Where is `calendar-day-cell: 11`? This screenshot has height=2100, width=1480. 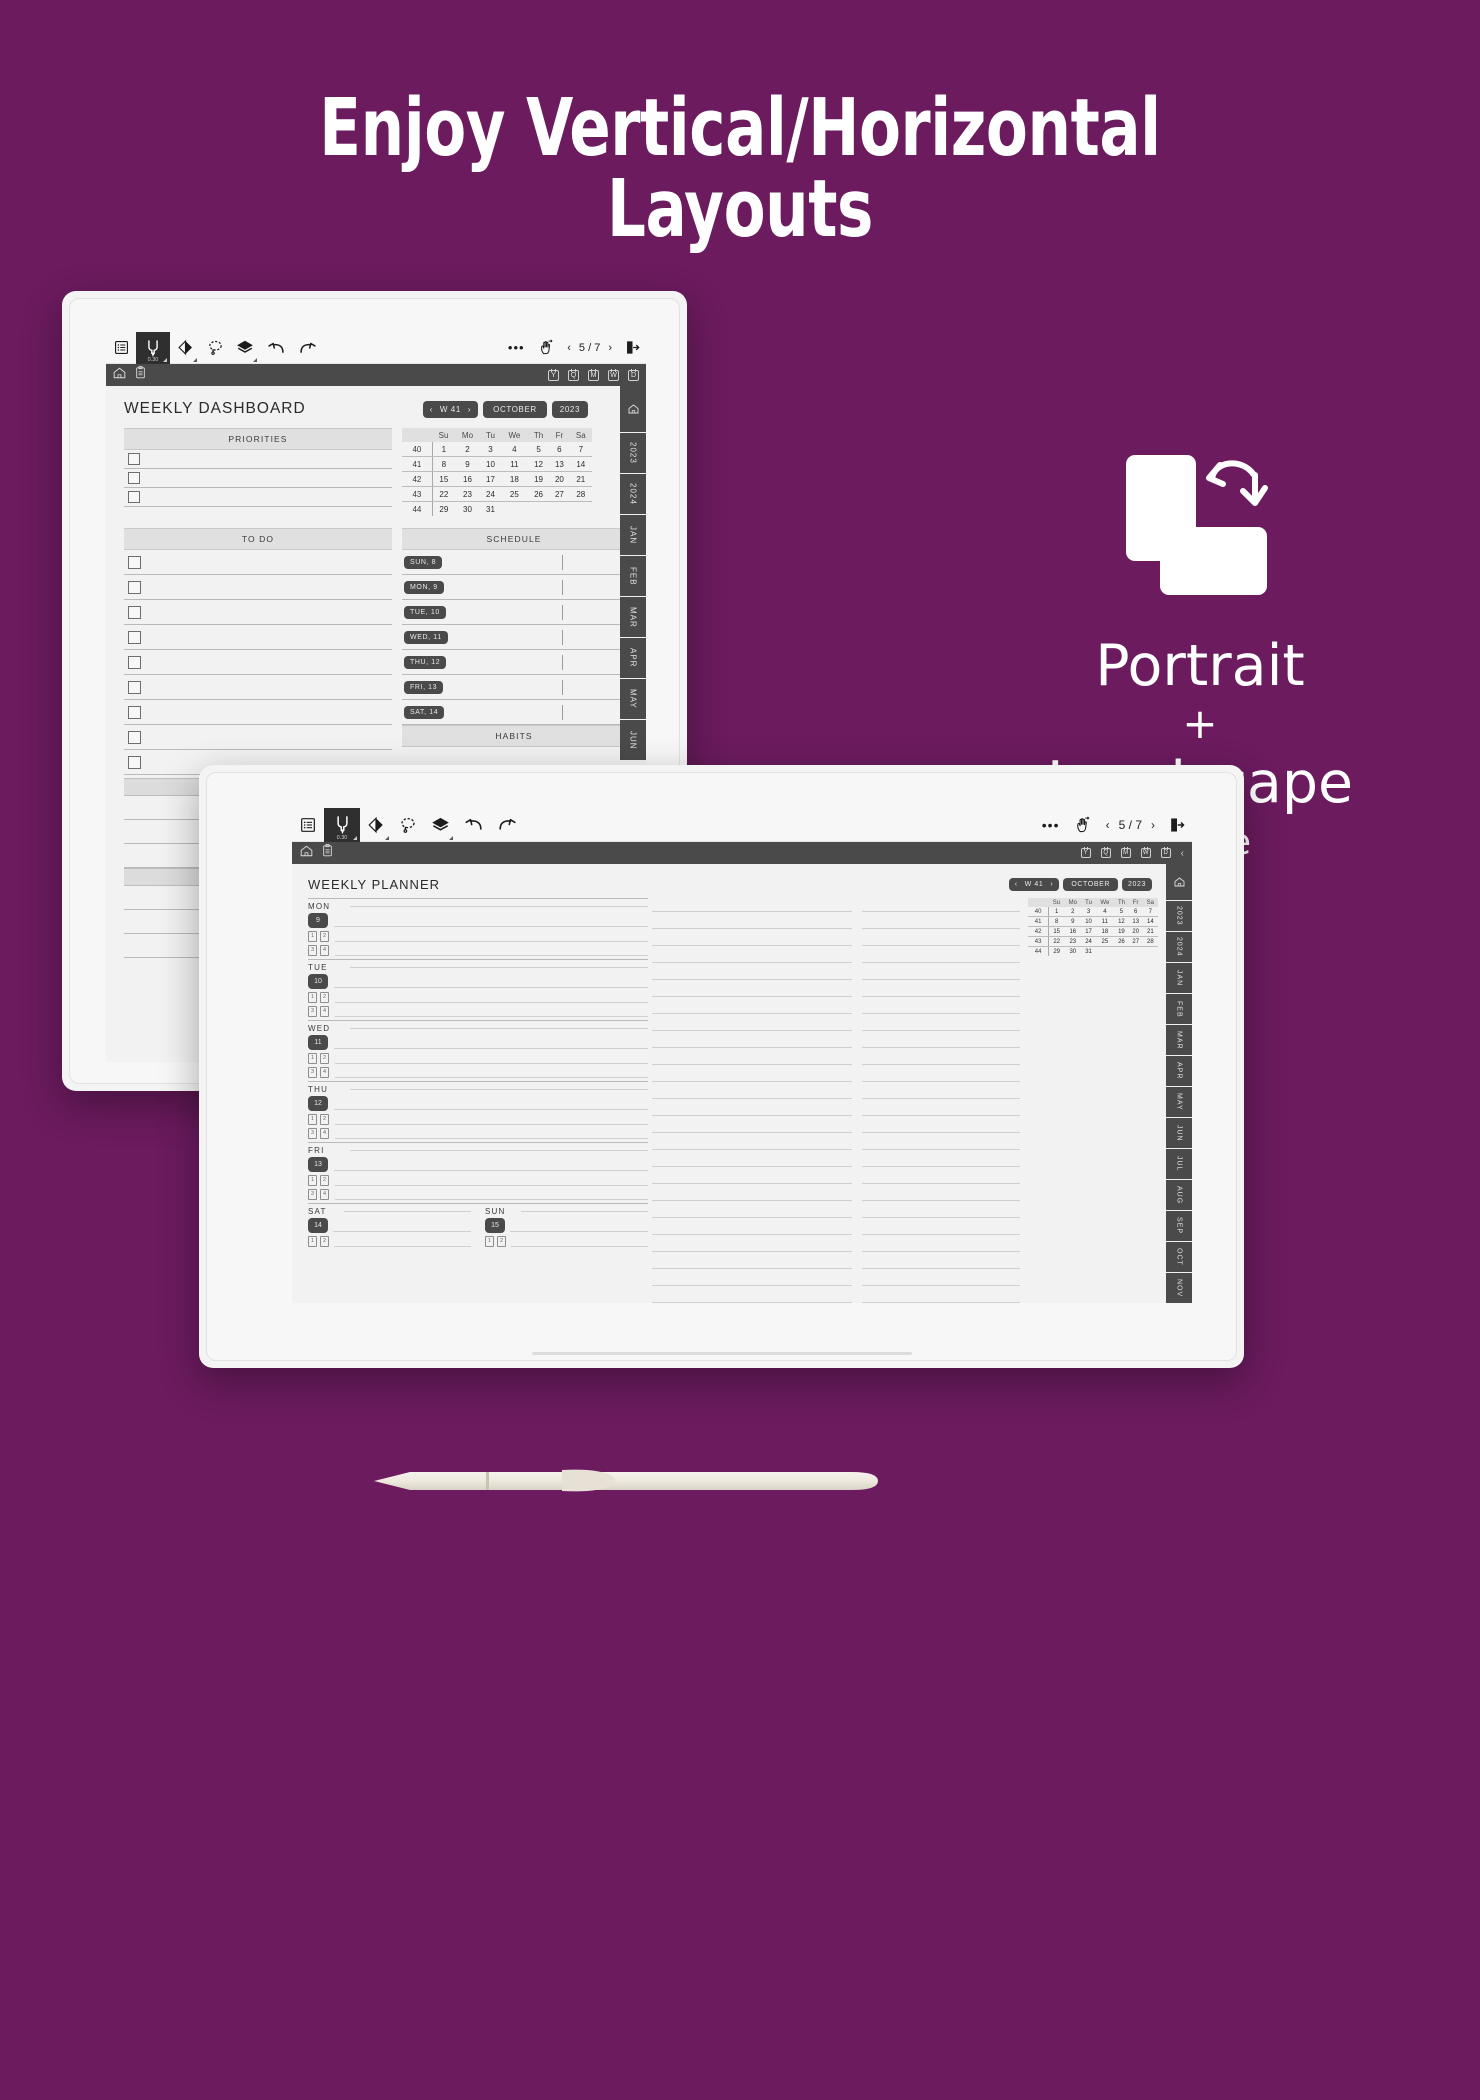
calendar-day-cell: 11 is located at coordinates (514, 464).